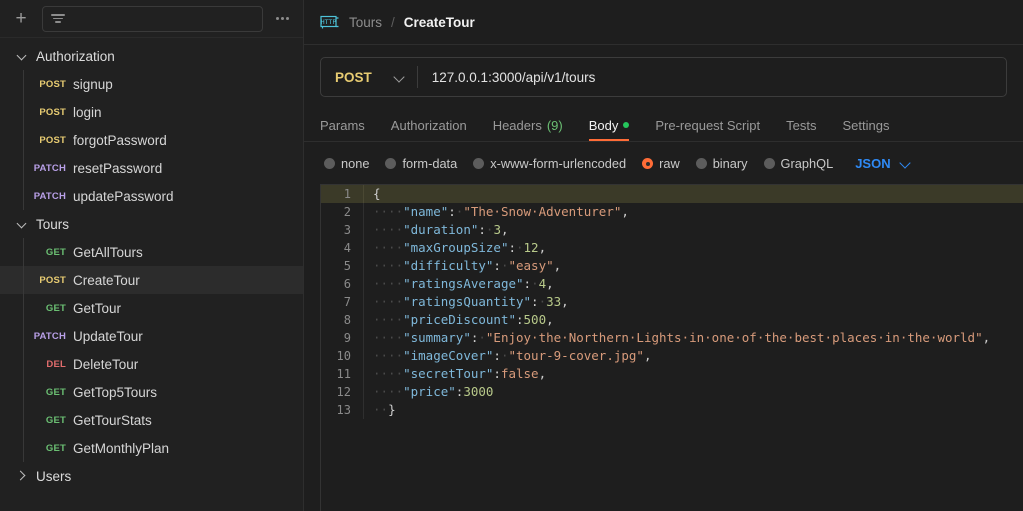  I want to click on body-type-label: GraphQL, so click(807, 163).